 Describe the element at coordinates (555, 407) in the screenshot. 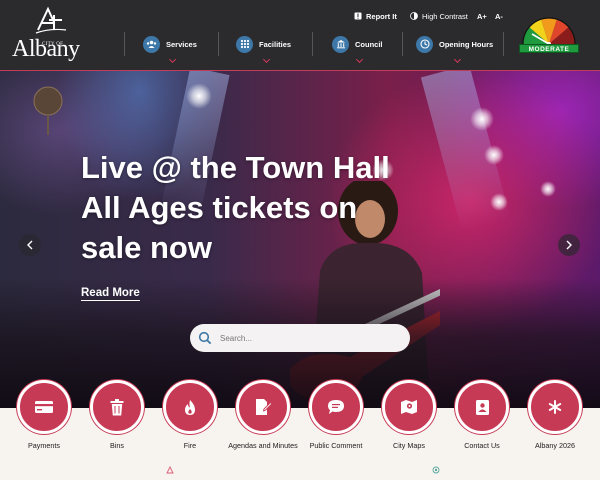

I see `asterisk-icon` at that location.